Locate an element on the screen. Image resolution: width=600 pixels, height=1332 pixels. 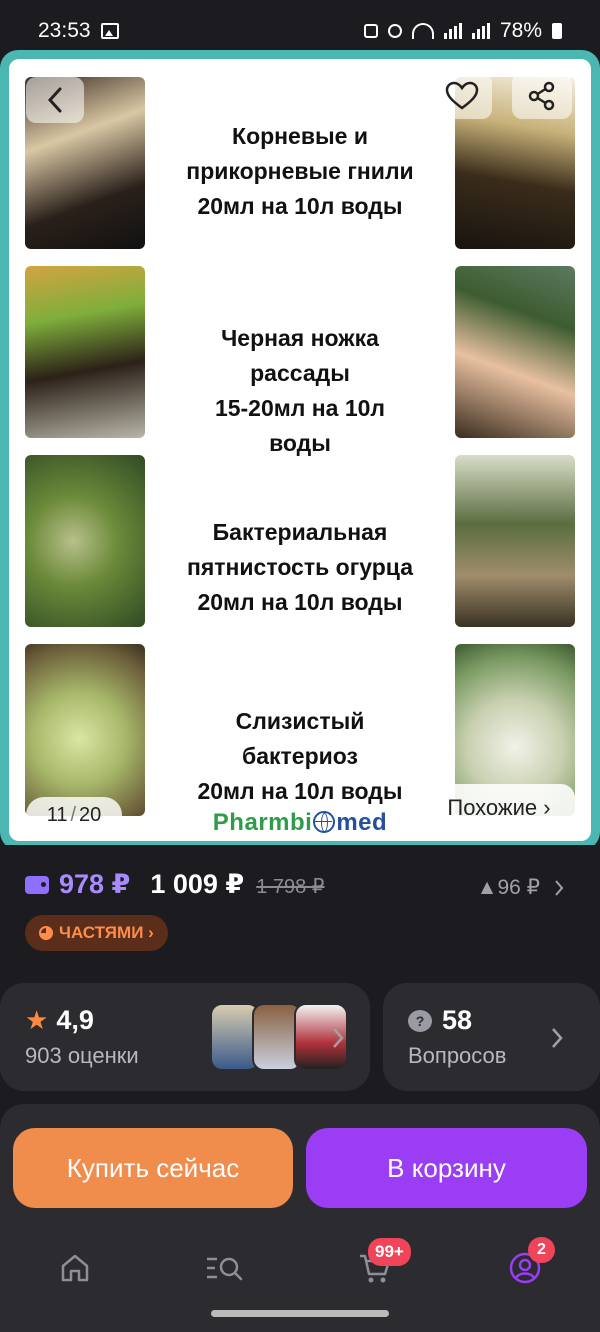
home-icon is located at coordinates (75, 1268).